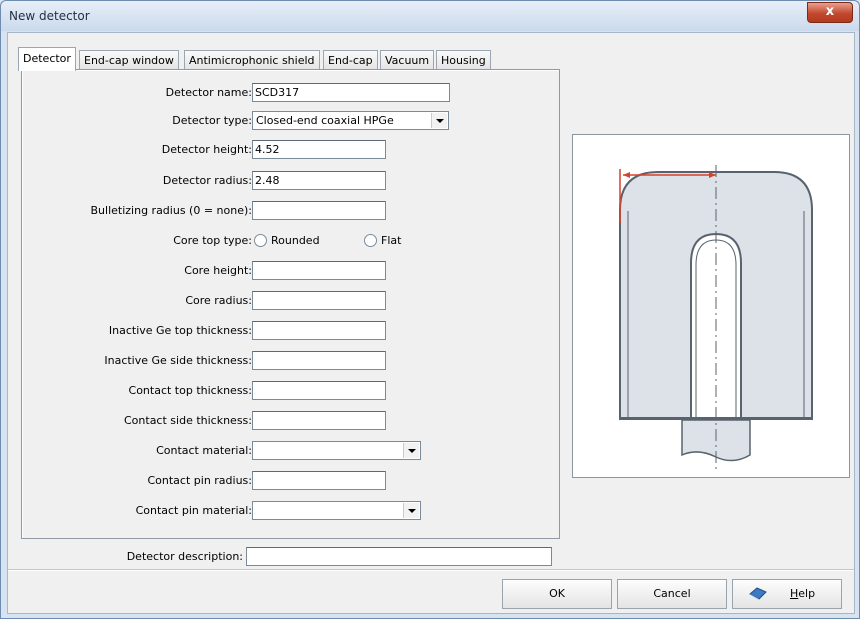 This screenshot has width=860, height=619. Describe the element at coordinates (319, 149) in the screenshot. I see `detector-height-field: 4.52` at that location.